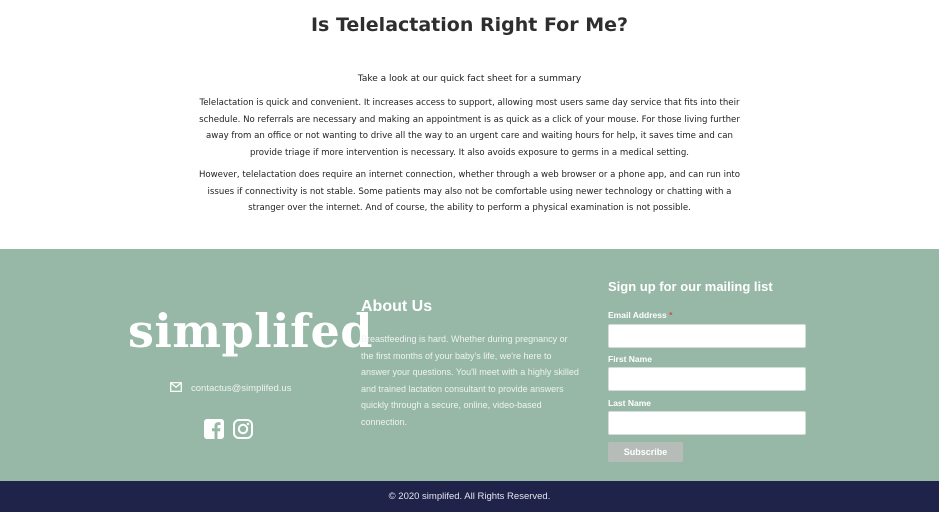 This screenshot has height=512, width=939. Describe the element at coordinates (241, 388) in the screenshot. I see `contact-email: contactus@simplifed.us` at that location.